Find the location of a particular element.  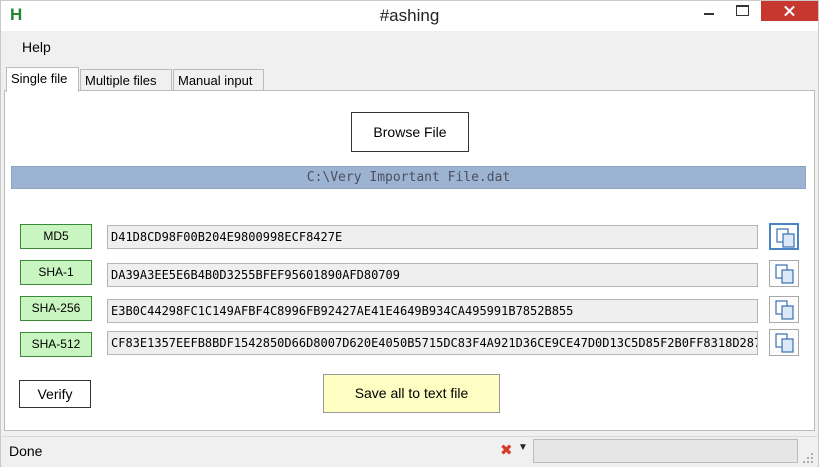

hash-label-sha256: SHA-256 is located at coordinates (56, 308).